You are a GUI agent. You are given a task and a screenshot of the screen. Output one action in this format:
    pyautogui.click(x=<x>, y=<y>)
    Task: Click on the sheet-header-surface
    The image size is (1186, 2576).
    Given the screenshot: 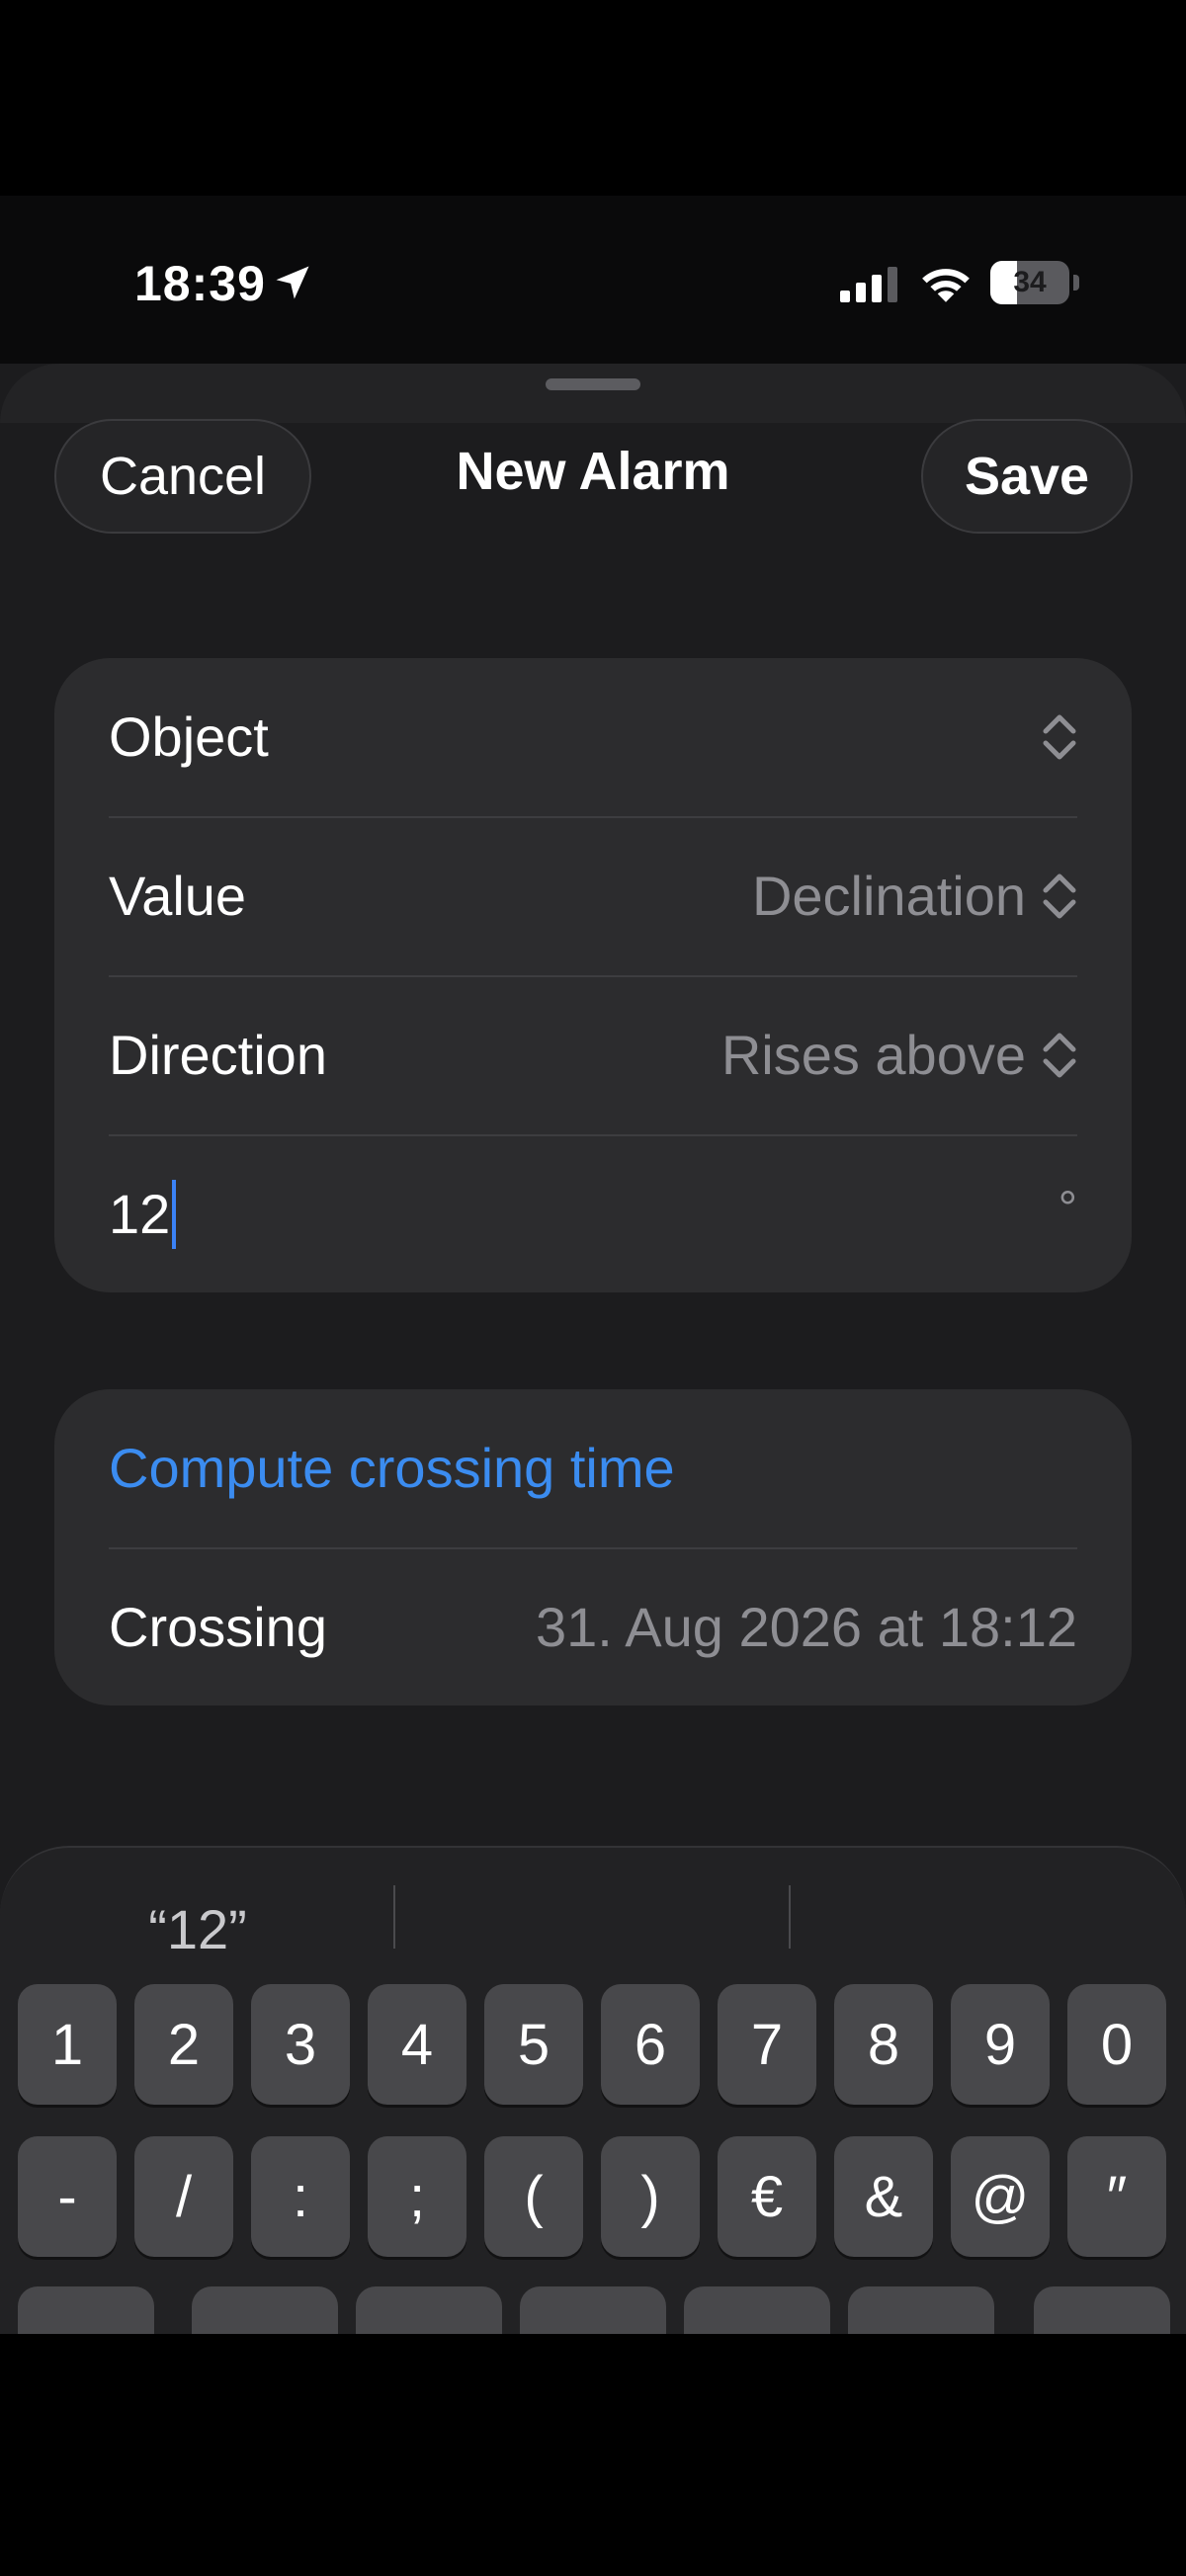 What is the action you would take?
    pyautogui.click(x=593, y=393)
    